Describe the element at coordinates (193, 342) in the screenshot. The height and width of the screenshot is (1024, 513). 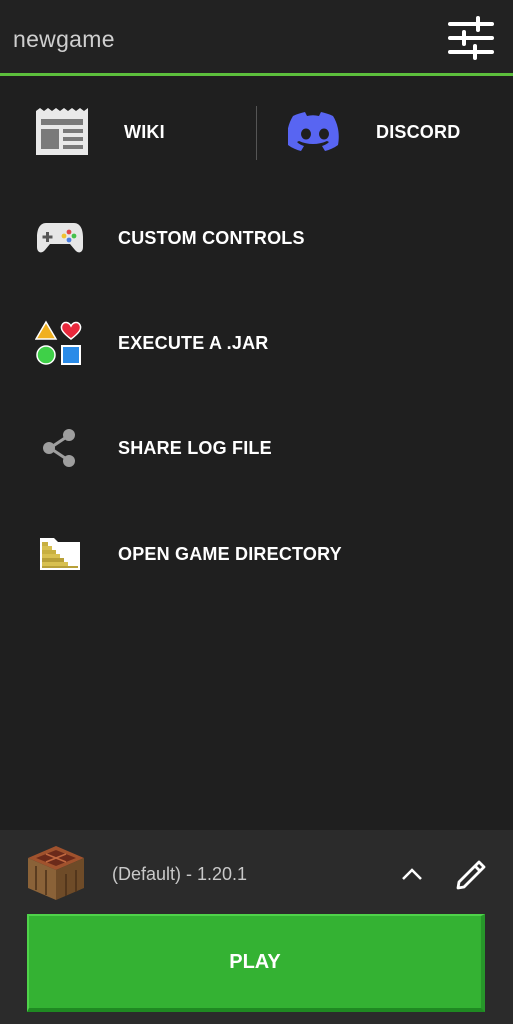
I see `execute-jar-label: EXECUTE A .JAR` at that location.